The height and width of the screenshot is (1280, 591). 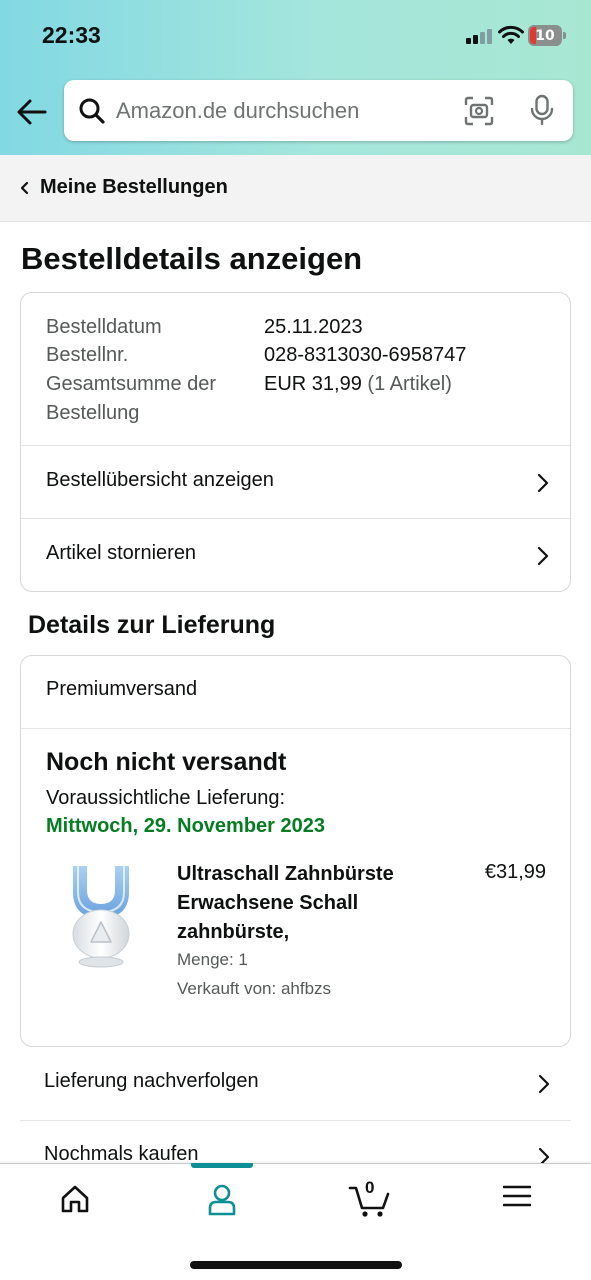 I want to click on view-order-summary-link: Bestellübersicht anzeigen, so click(x=295, y=482).